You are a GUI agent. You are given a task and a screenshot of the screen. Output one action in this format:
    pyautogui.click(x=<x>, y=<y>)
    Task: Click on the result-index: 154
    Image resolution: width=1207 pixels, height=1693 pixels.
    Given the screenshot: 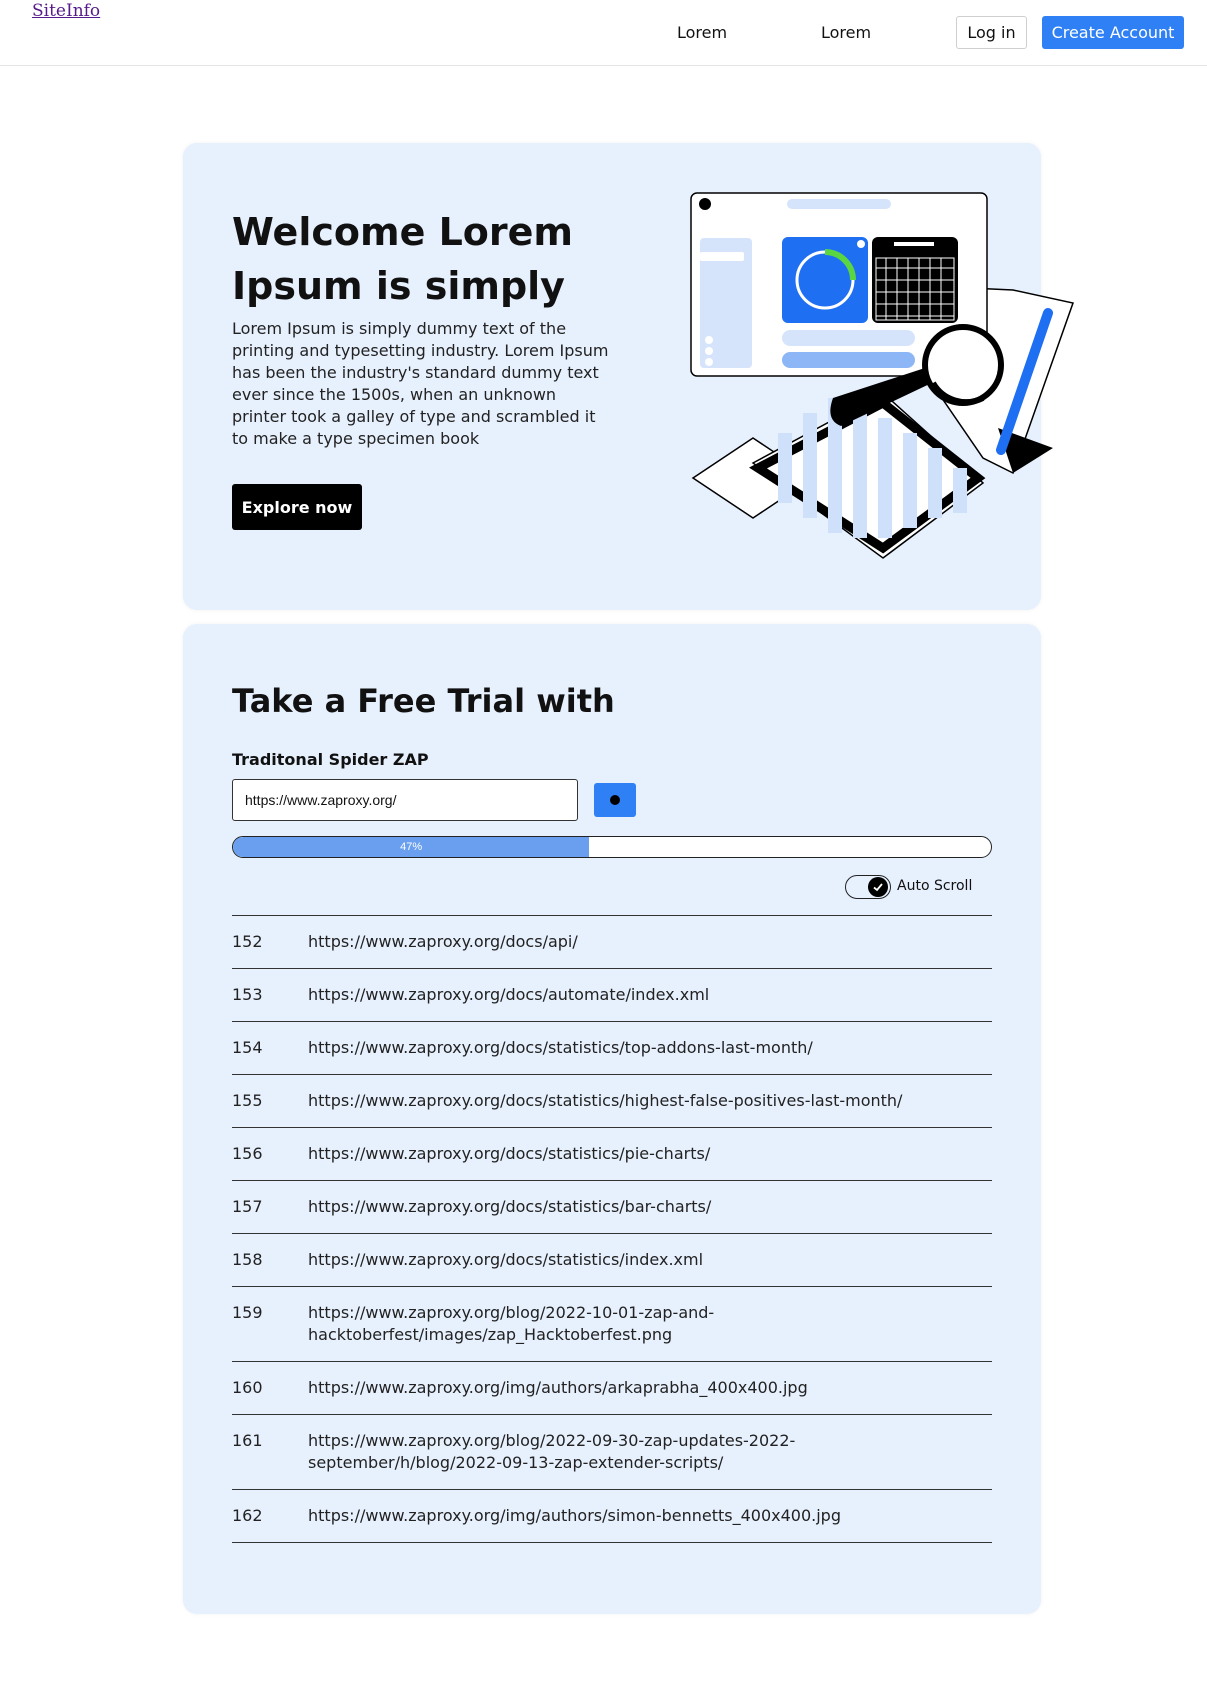 What is the action you would take?
    pyautogui.click(x=247, y=1047)
    